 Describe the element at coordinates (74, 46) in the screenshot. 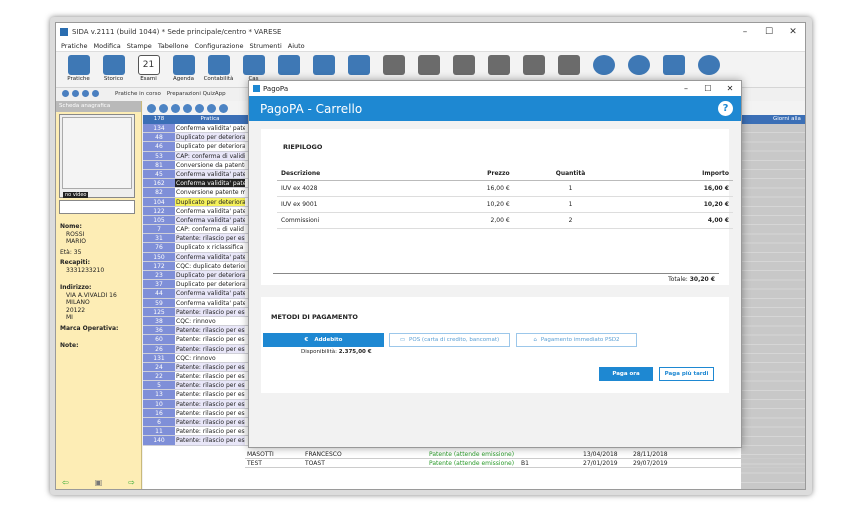

I see `menu-pratiche: Pratiche` at that location.